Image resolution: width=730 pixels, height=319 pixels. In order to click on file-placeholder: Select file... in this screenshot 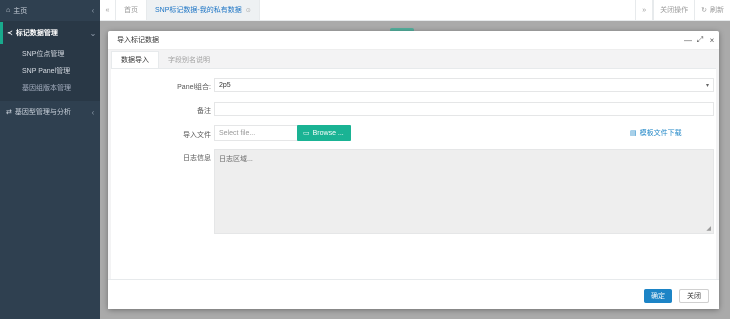, I will do `click(237, 133)`.